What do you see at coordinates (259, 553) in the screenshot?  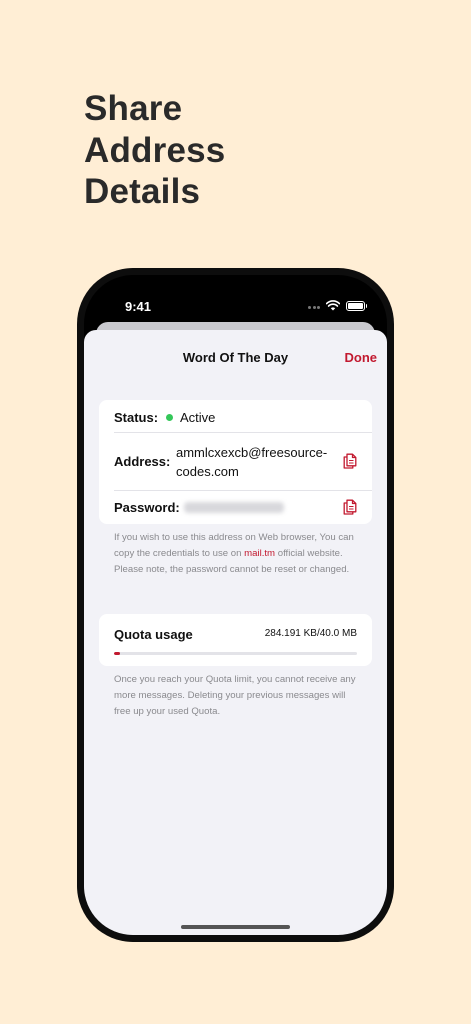 I see `mail-tm-link: mail.tm` at bounding box center [259, 553].